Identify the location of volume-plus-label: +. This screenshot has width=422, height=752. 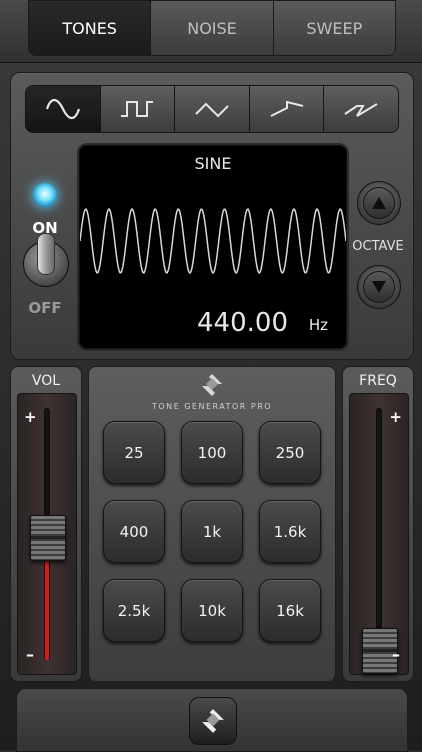
(30, 417).